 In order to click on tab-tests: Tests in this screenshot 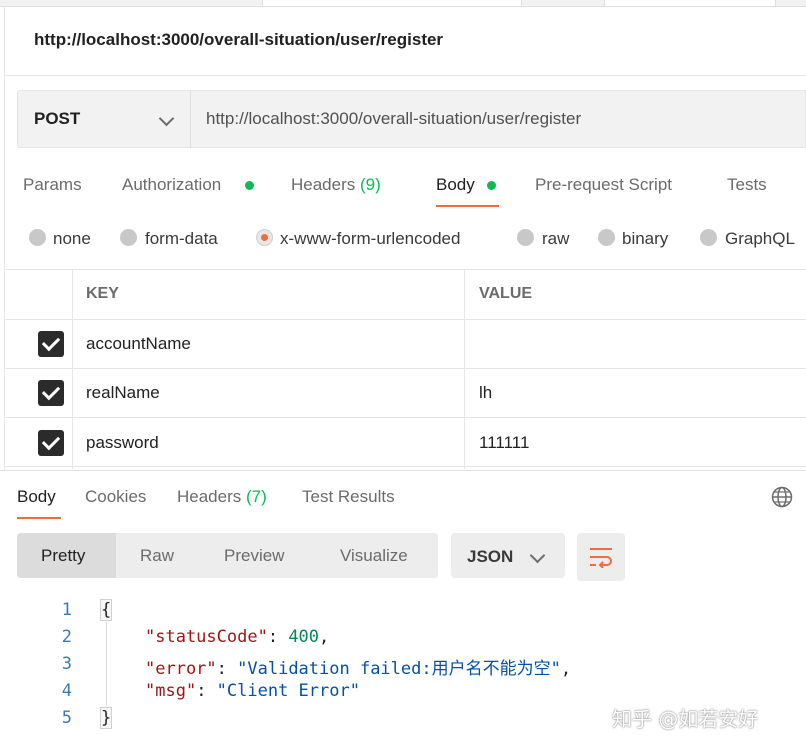, I will do `click(747, 185)`.